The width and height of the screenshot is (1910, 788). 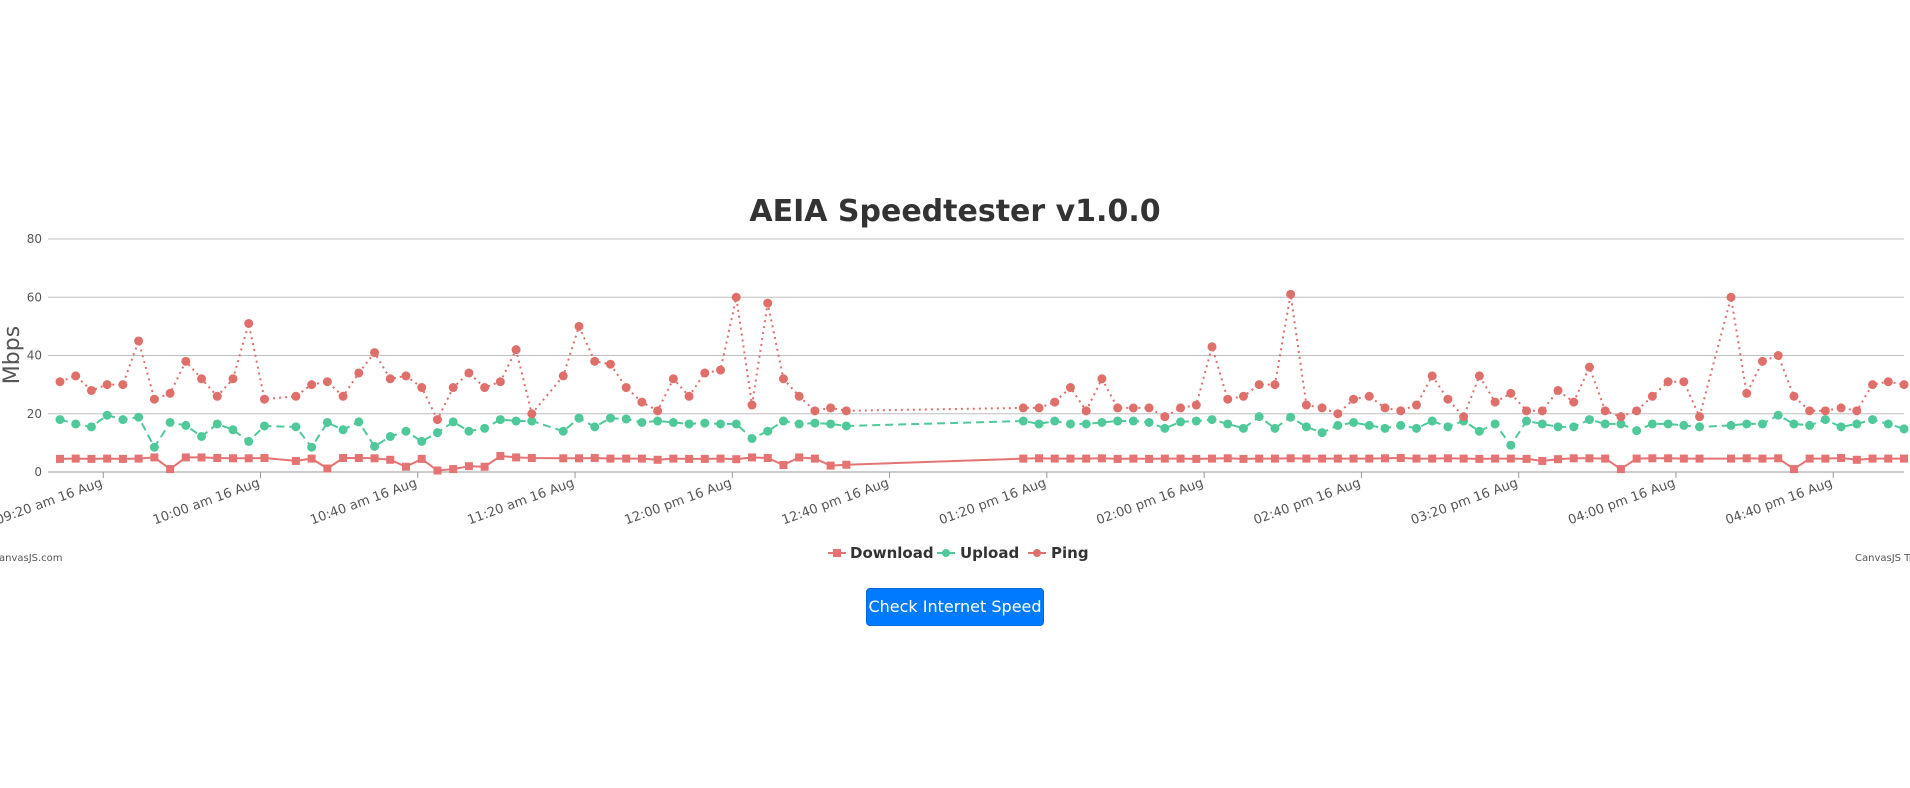 What do you see at coordinates (31, 558) in the screenshot?
I see `credit-left: CanvasJS.com` at bounding box center [31, 558].